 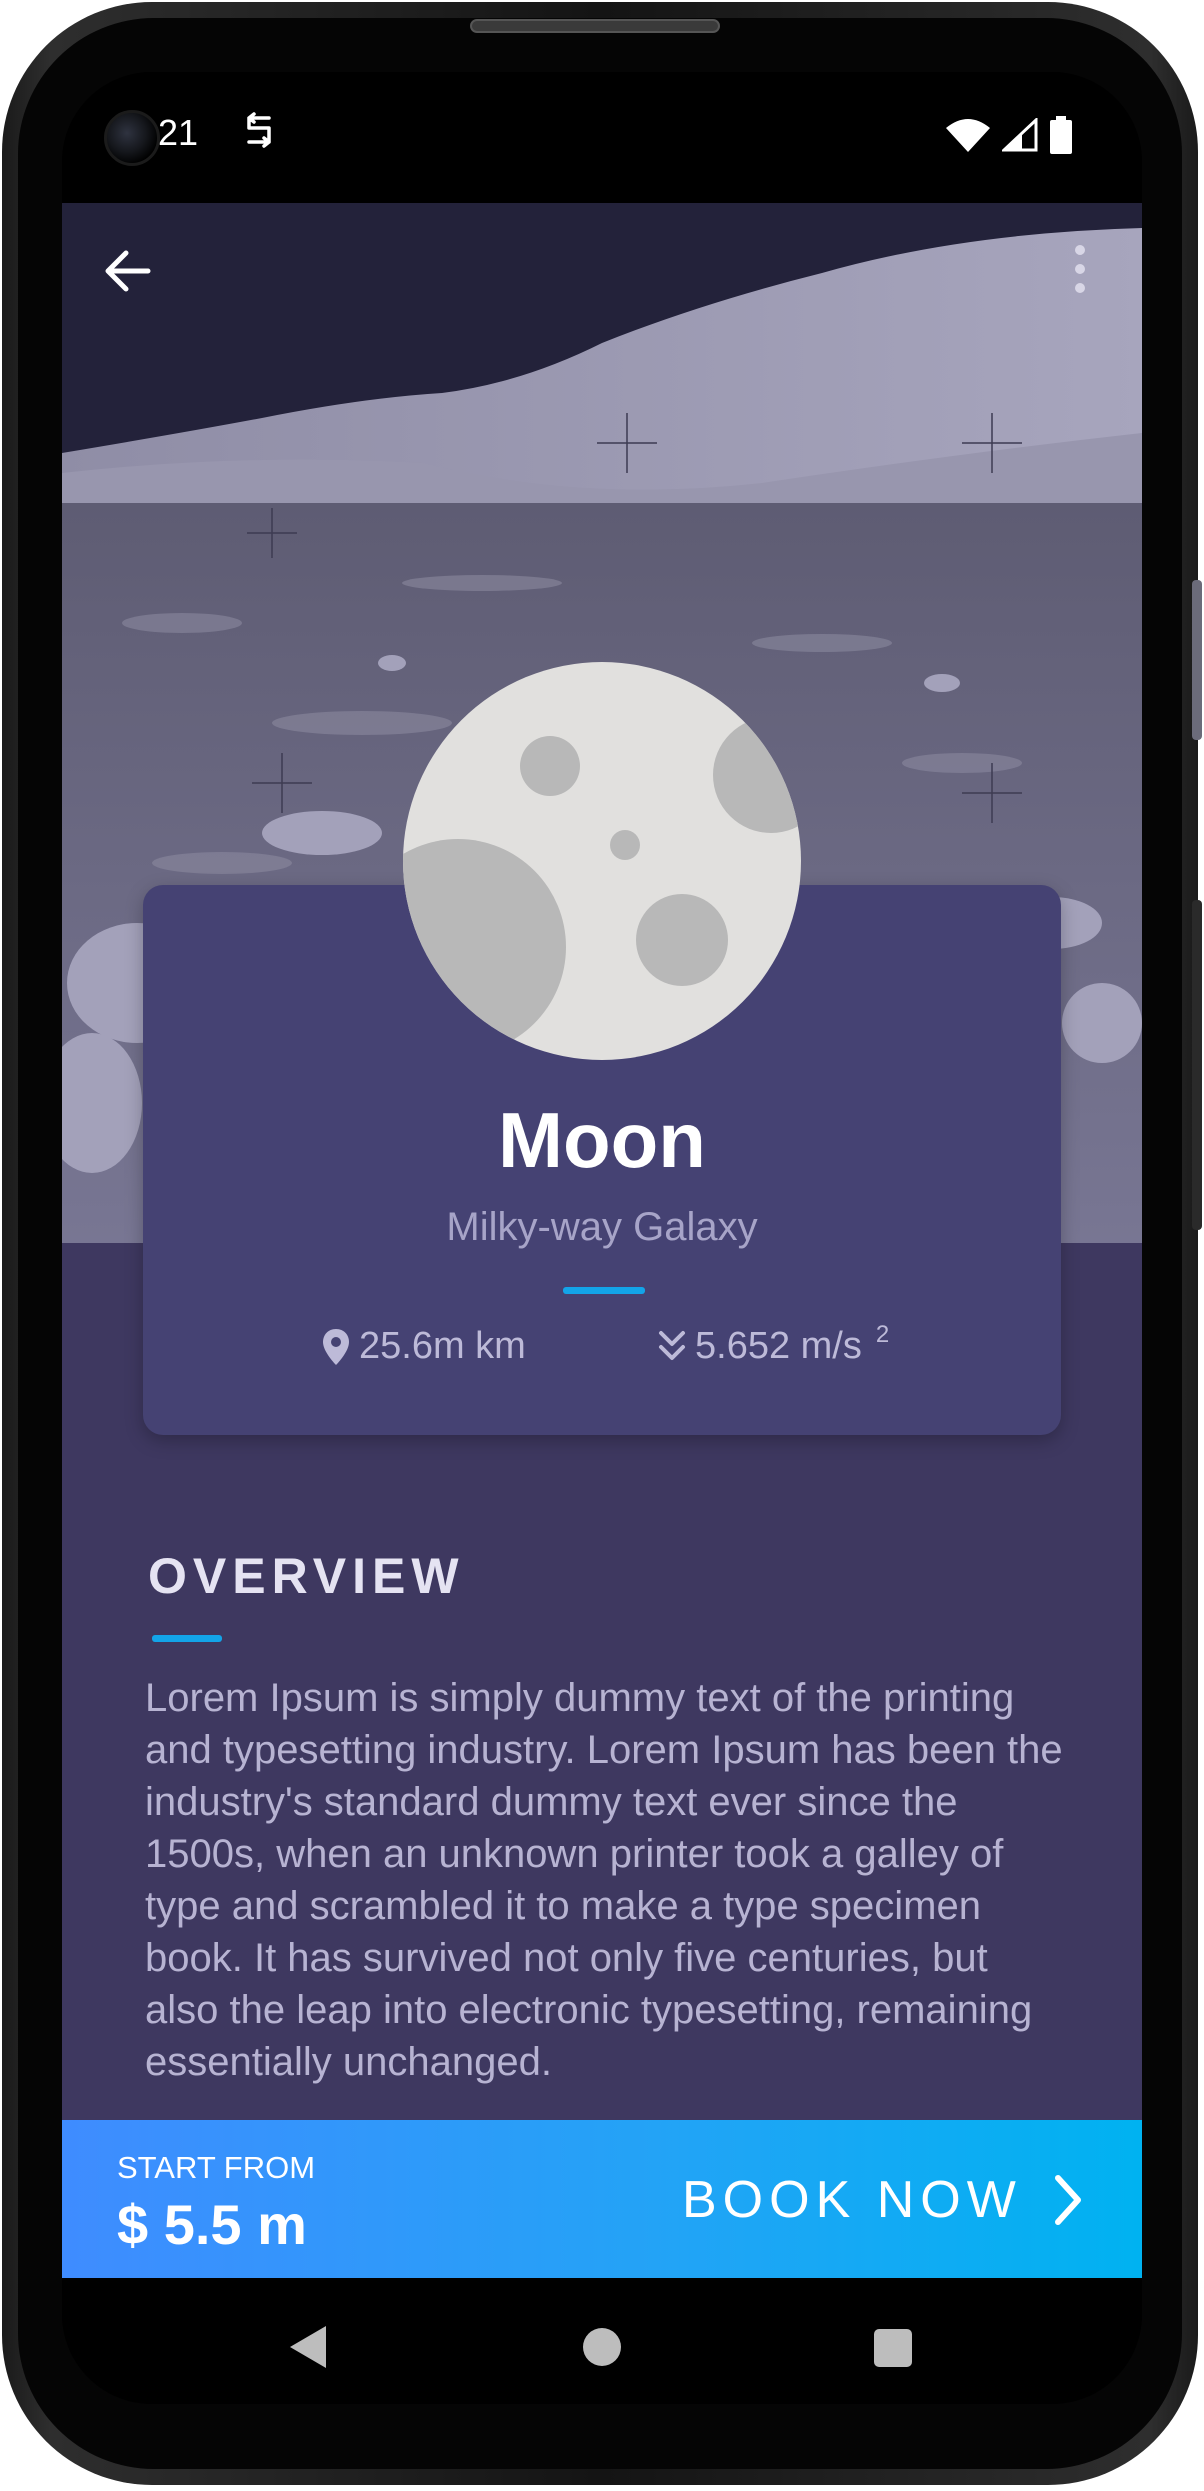 I want to click on more-vertical-icon, so click(x=1080, y=269).